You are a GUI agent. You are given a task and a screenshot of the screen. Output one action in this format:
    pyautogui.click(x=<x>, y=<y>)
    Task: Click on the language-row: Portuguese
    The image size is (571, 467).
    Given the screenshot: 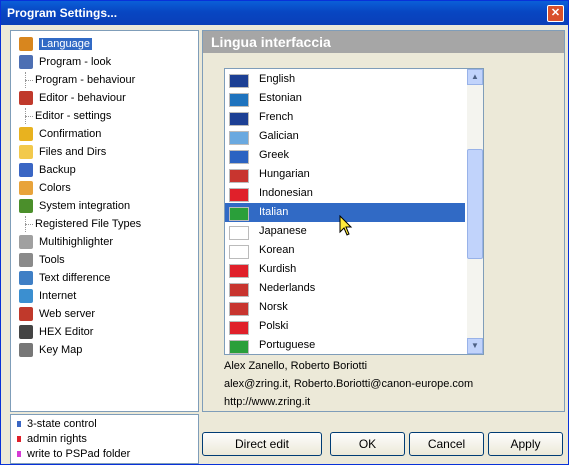 What is the action you would take?
    pyautogui.click(x=345, y=345)
    